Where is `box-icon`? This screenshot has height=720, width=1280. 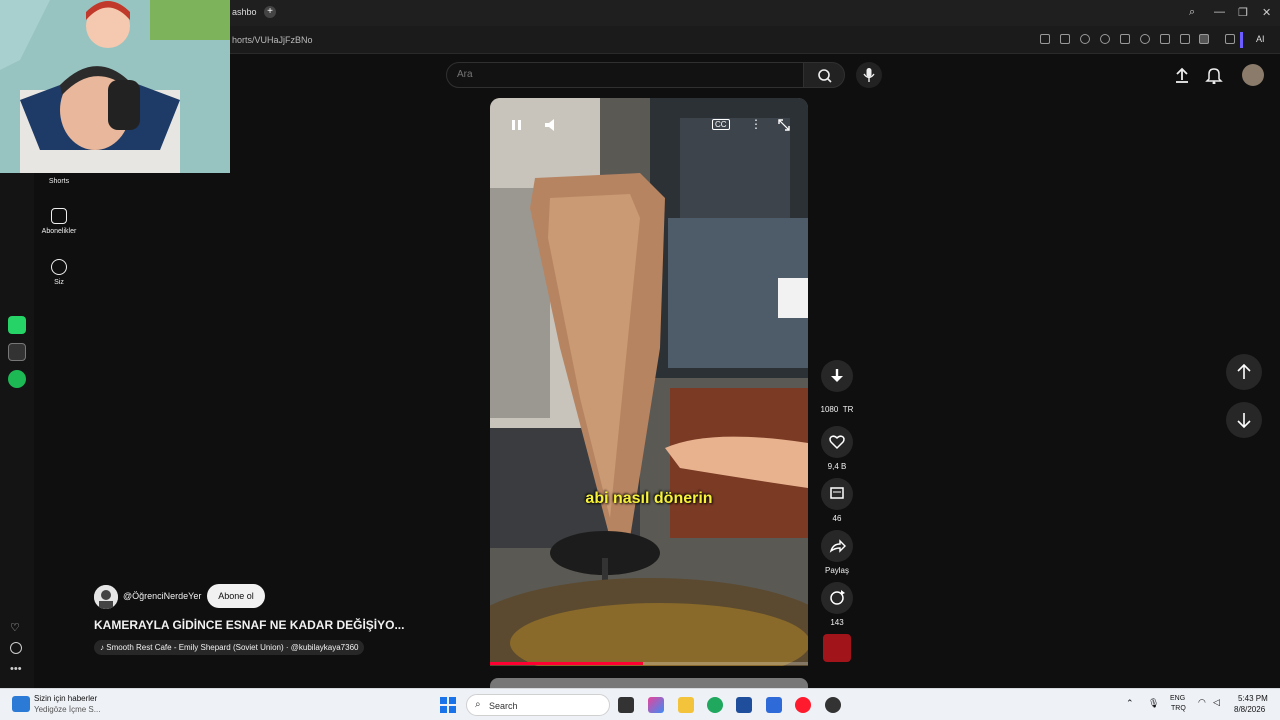 box-icon is located at coordinates (1230, 39).